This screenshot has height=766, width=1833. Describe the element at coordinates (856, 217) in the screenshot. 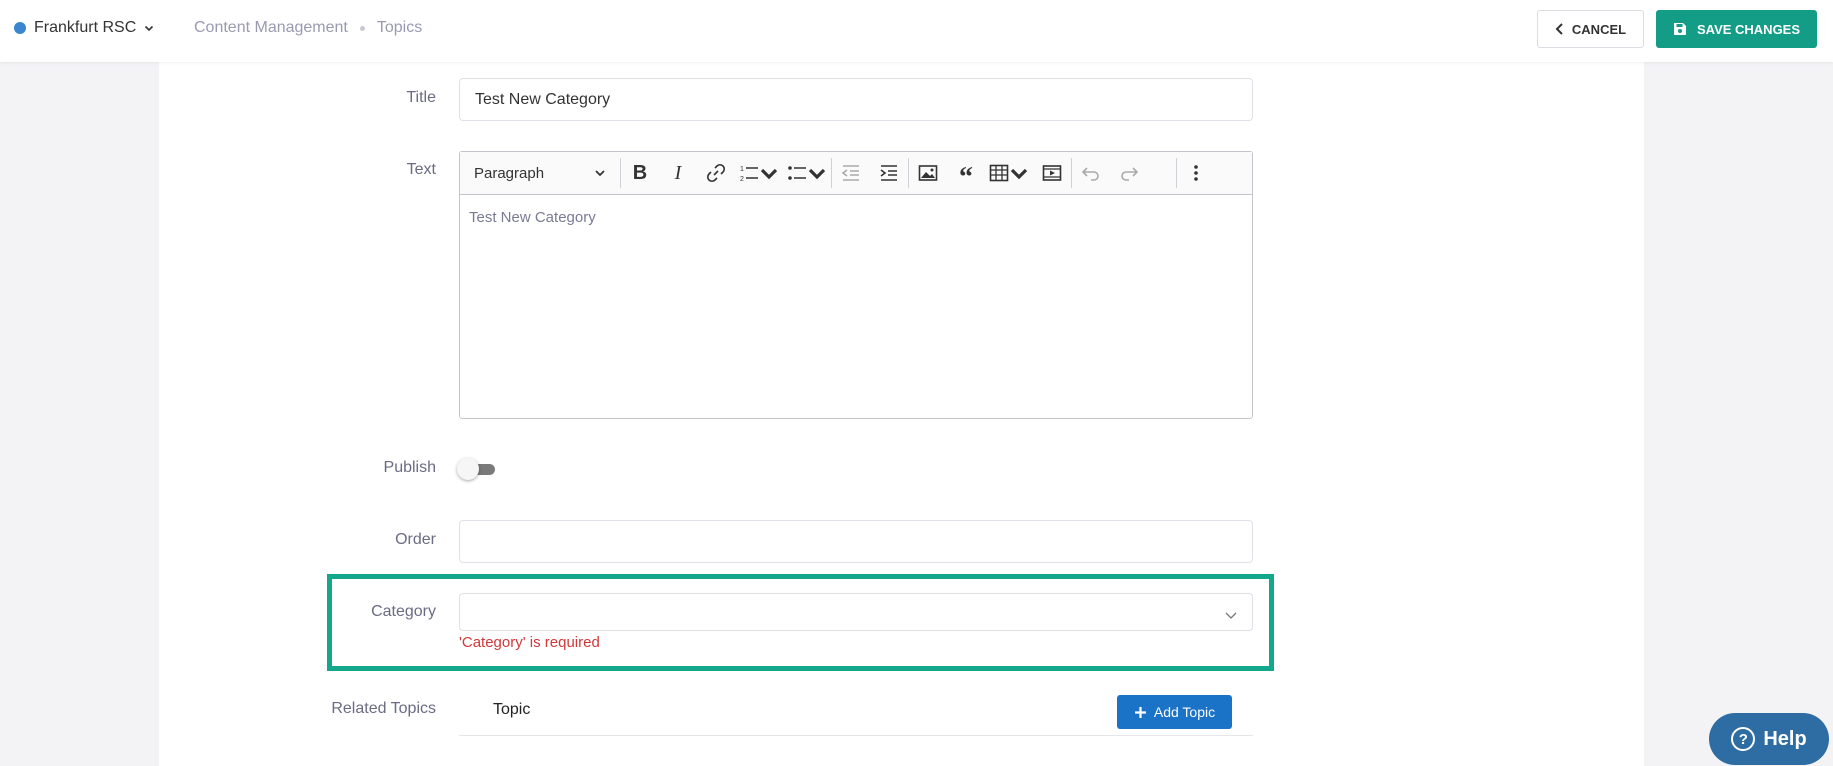

I see `editor-content-area: Test New Category` at that location.